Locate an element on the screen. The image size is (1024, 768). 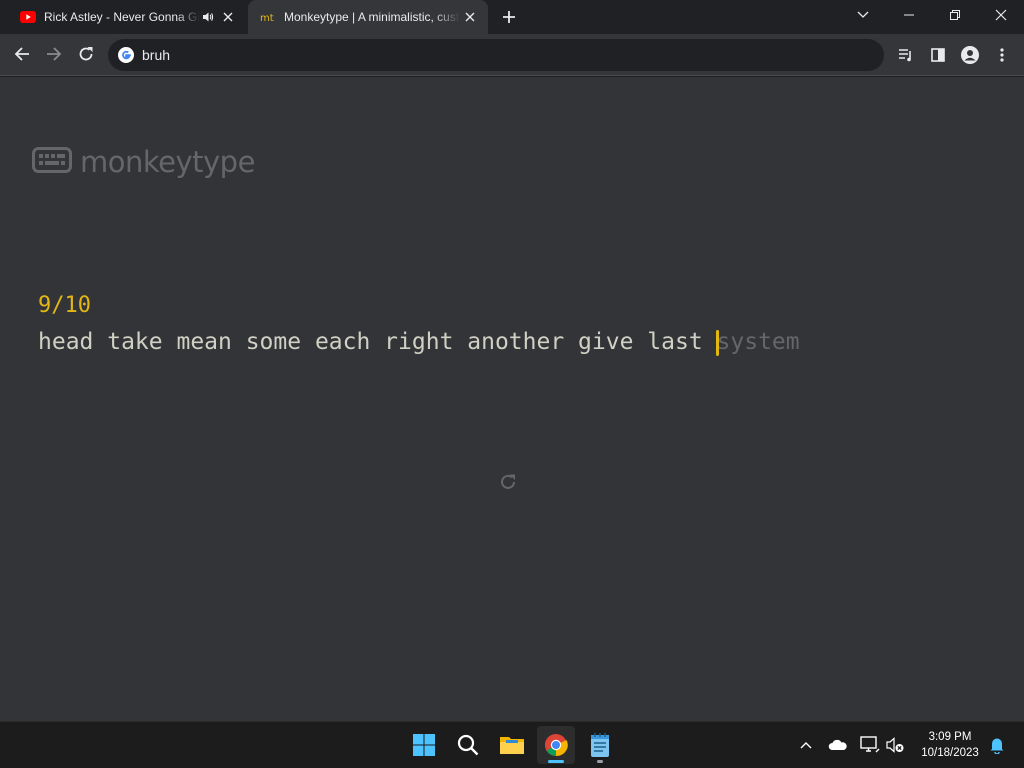
word-counter: 9/10 is located at coordinates (64, 305).